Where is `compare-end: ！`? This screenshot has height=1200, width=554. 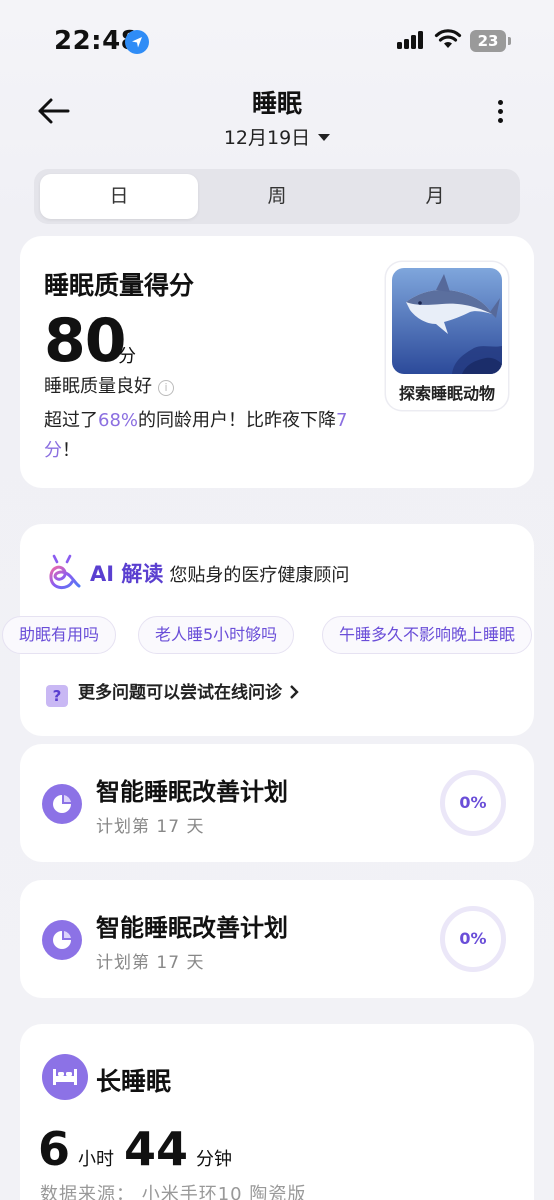
compare-end: ！ is located at coordinates (71, 450).